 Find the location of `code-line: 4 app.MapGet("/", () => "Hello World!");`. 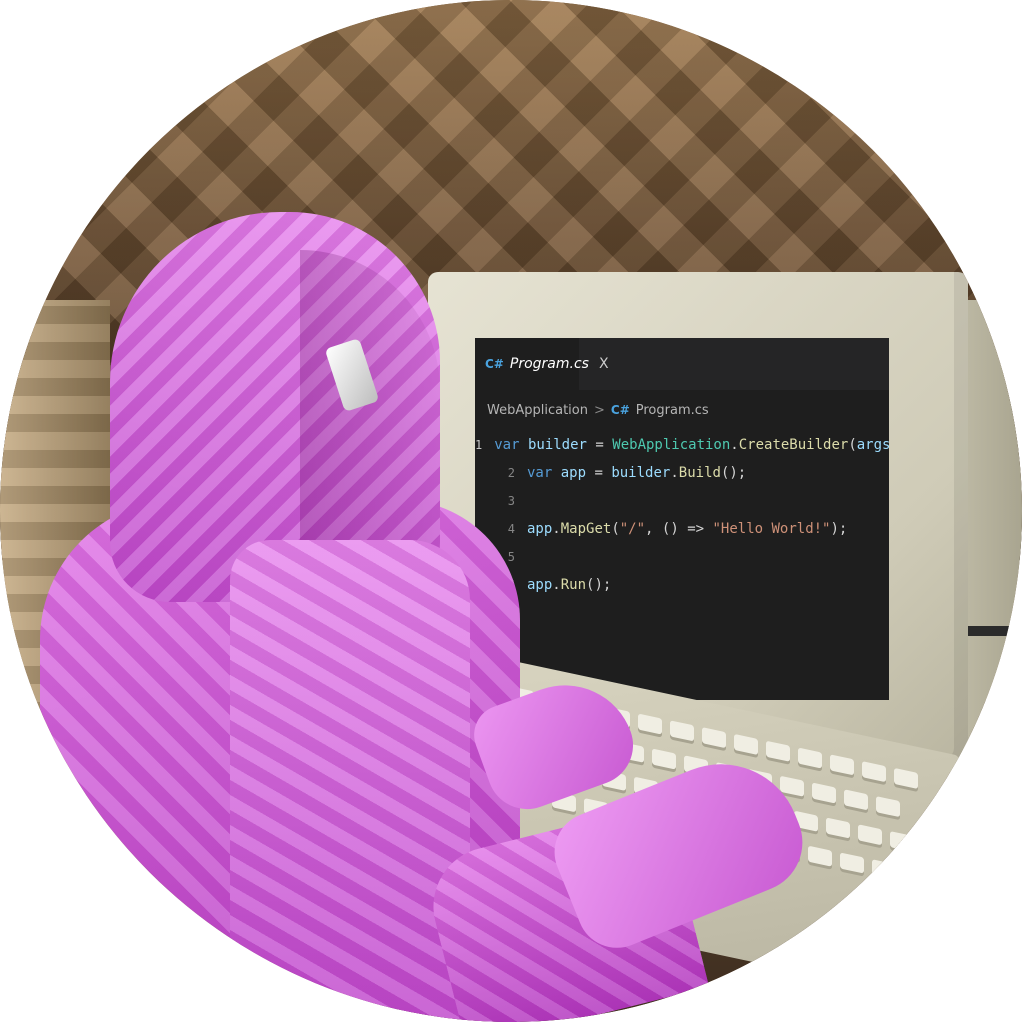

code-line: 4 app.MapGet("/", () => "Hello World!"); is located at coordinates (682, 529).